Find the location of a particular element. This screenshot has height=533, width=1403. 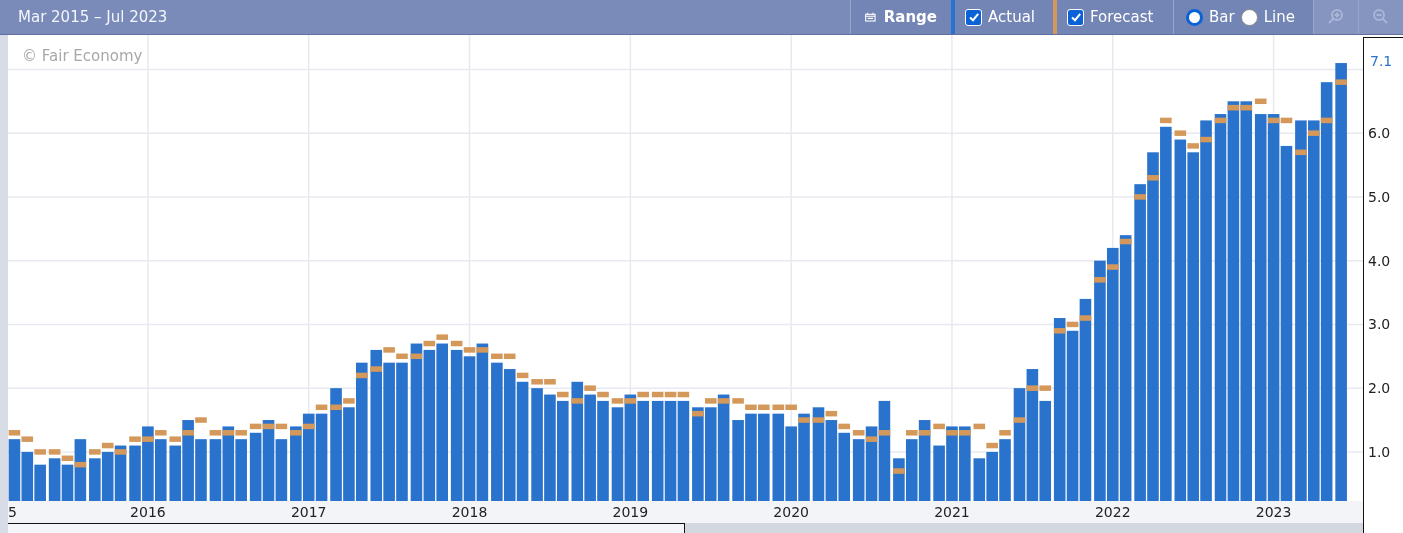

axis-label: 4.0 is located at coordinates (1379, 260).